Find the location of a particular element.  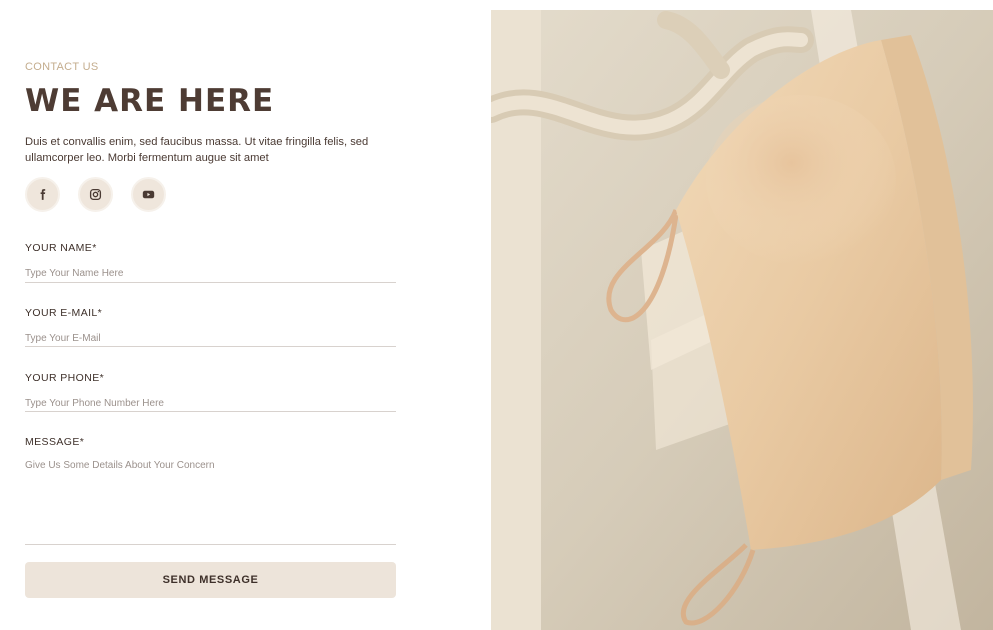

name-input is located at coordinates (210, 273).